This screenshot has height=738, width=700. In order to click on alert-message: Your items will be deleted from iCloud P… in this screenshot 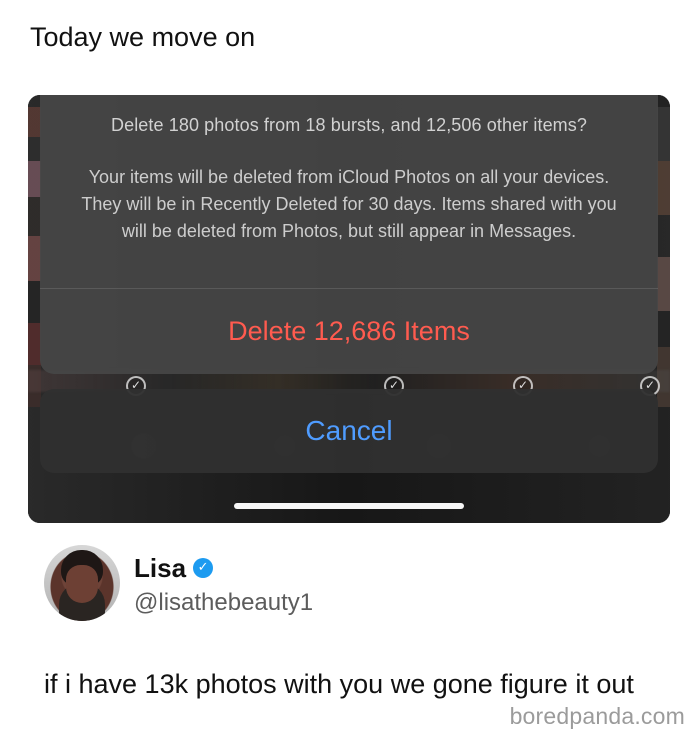, I will do `click(349, 204)`.